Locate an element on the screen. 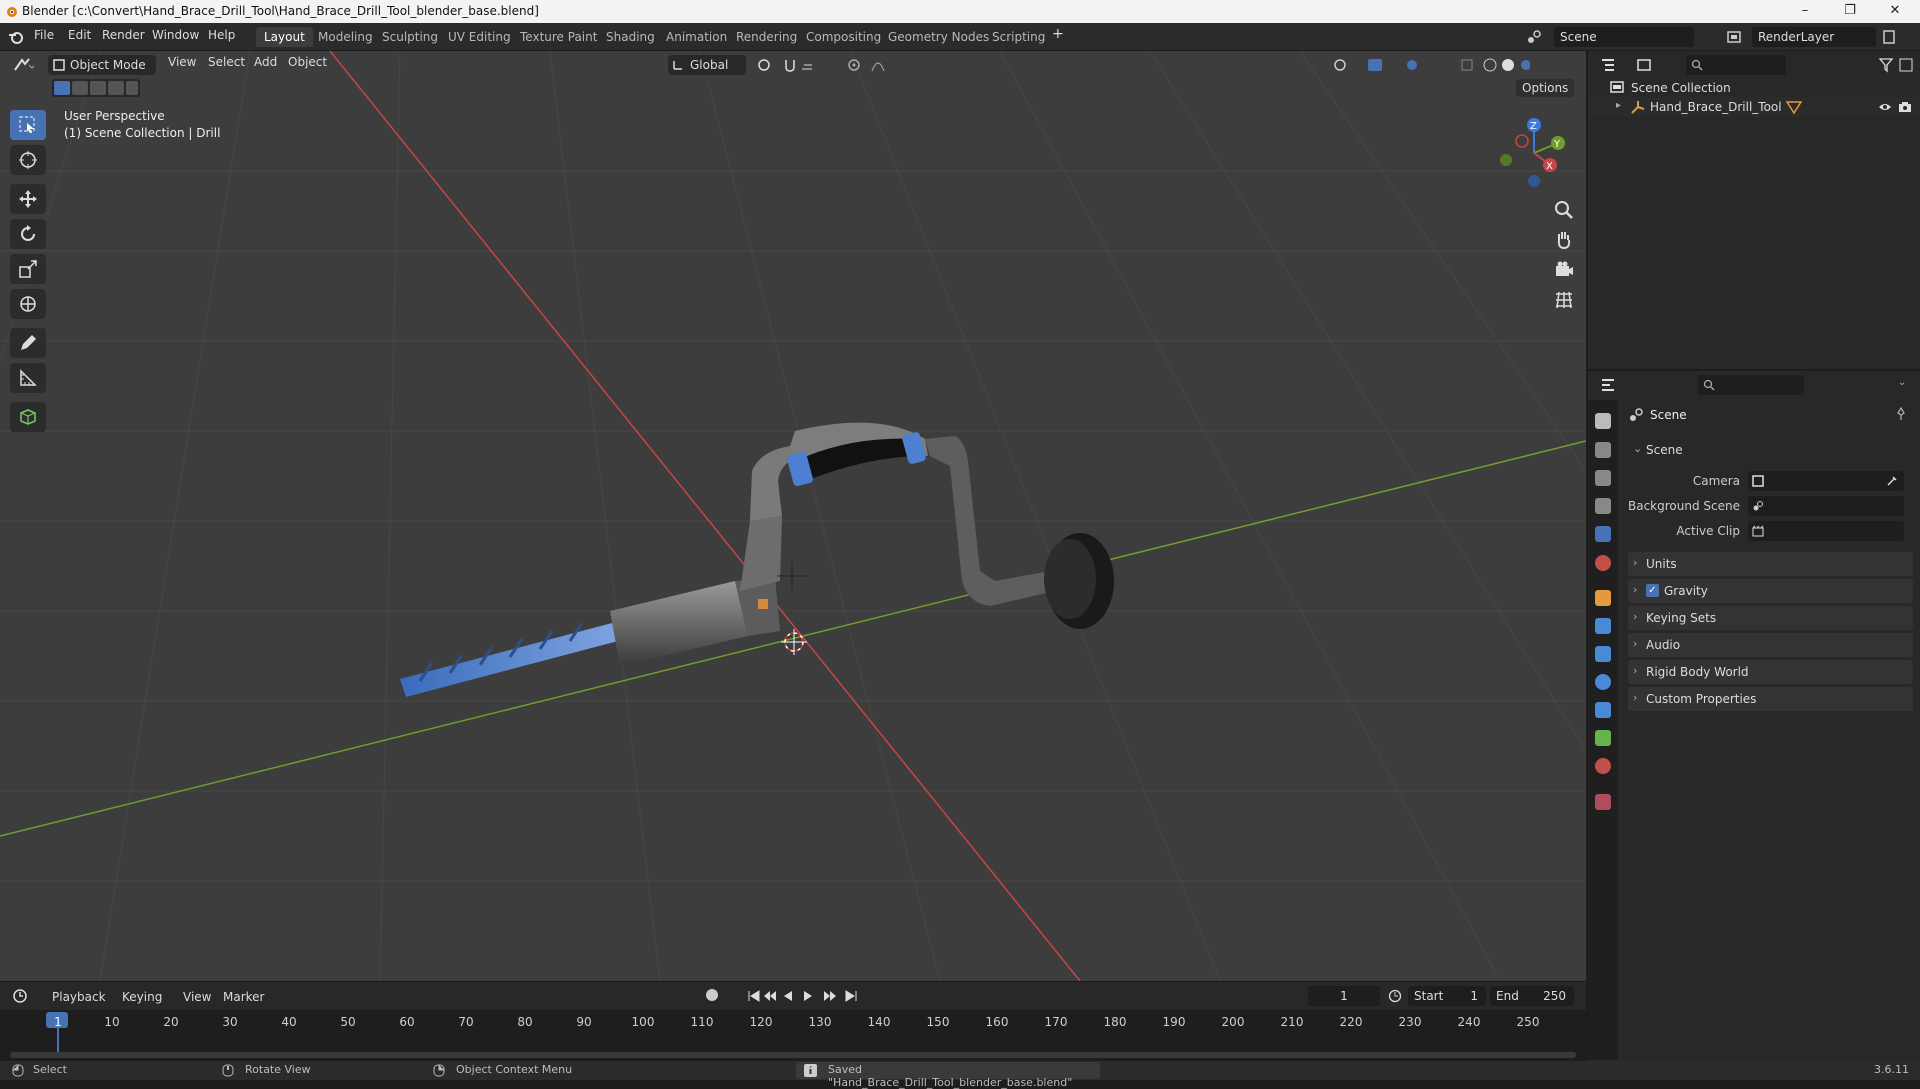  tab-geometry-nodes: Geometry Nodes is located at coordinates (938, 37).